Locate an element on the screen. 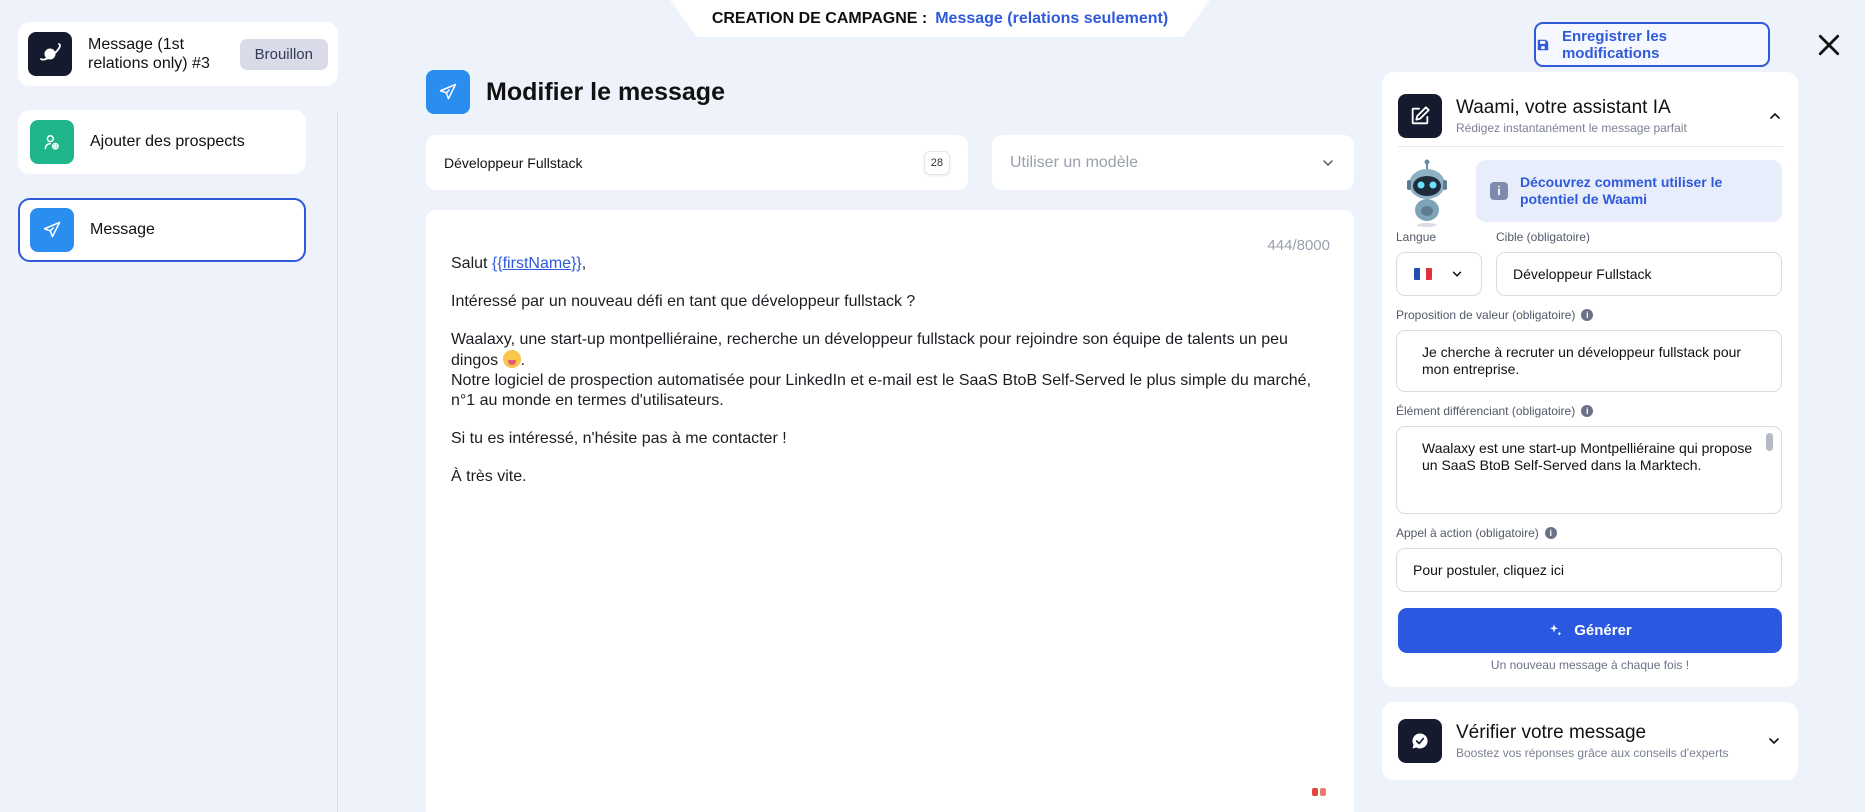 The width and height of the screenshot is (1865, 812). value-prop-label: Proposition de valeur (obligatoire) i is located at coordinates (1495, 315).